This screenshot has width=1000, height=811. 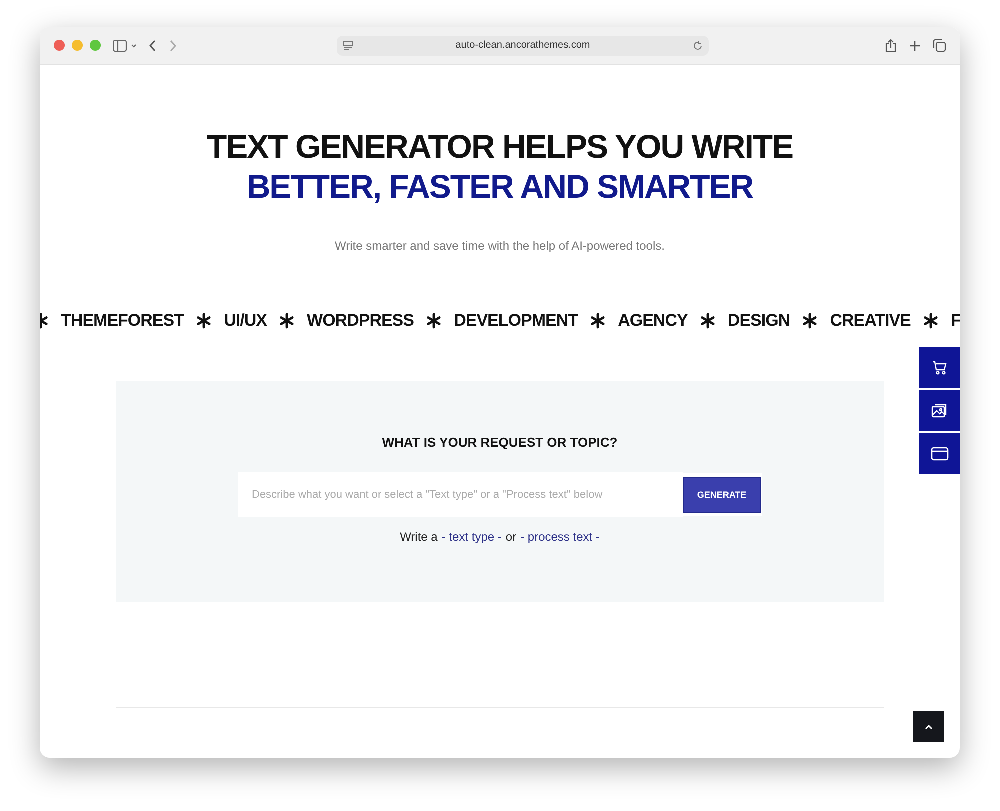 What do you see at coordinates (955, 321) in the screenshot?
I see `marquee-word: F` at bounding box center [955, 321].